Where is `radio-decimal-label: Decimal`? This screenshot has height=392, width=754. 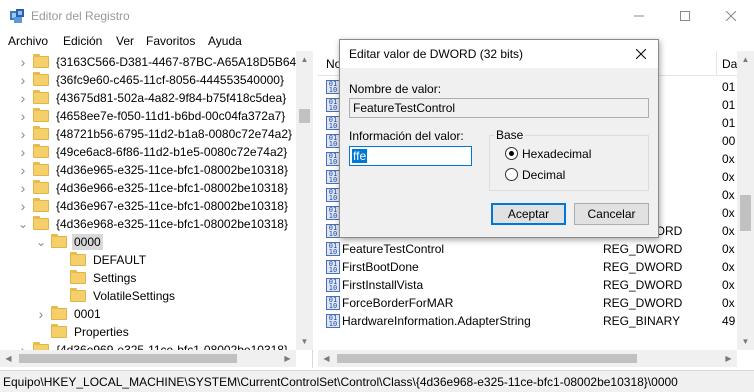
radio-decimal-label: Decimal is located at coordinates (543, 175).